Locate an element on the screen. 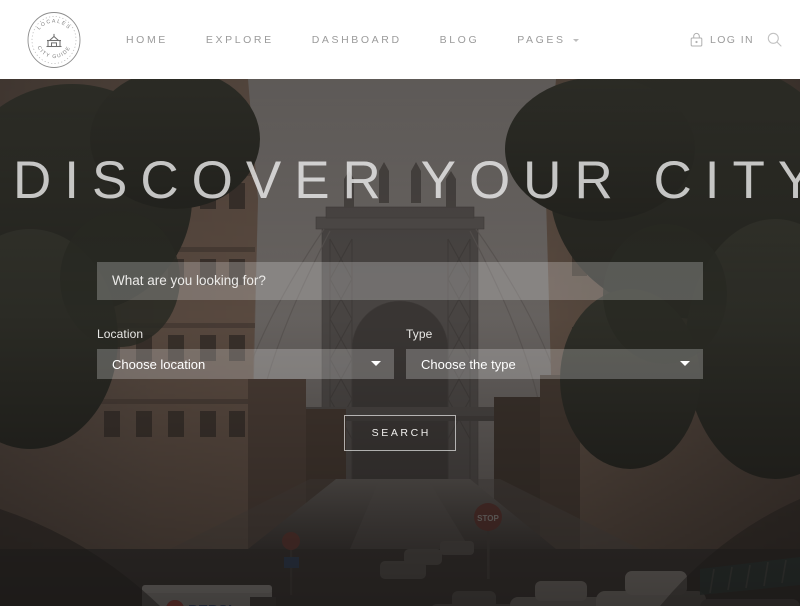 The width and height of the screenshot is (800, 606). nav-item-pages: PAGES is located at coordinates (548, 39).